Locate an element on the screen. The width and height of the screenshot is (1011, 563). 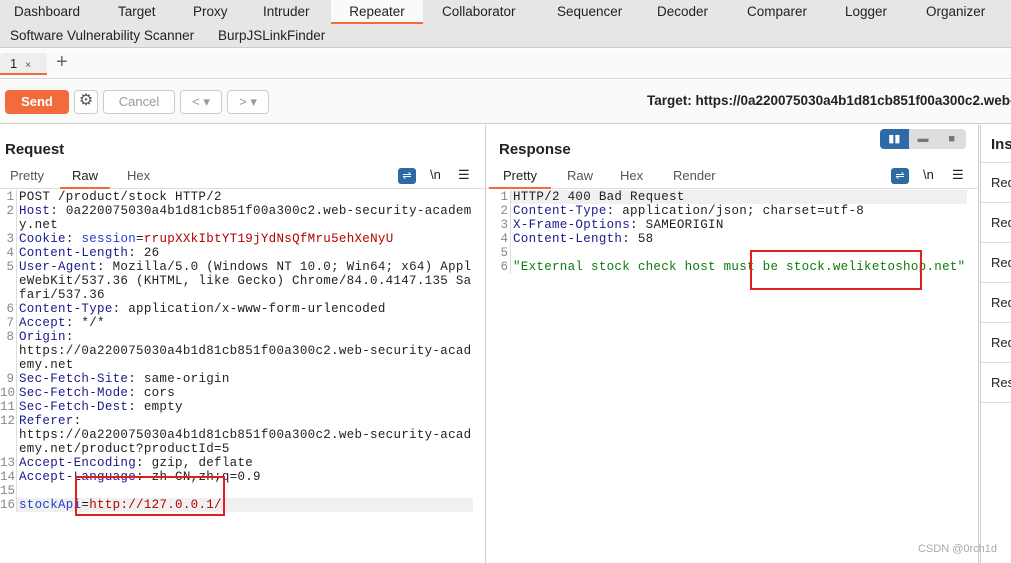
line-number: 9 is located at coordinates (8, 379).